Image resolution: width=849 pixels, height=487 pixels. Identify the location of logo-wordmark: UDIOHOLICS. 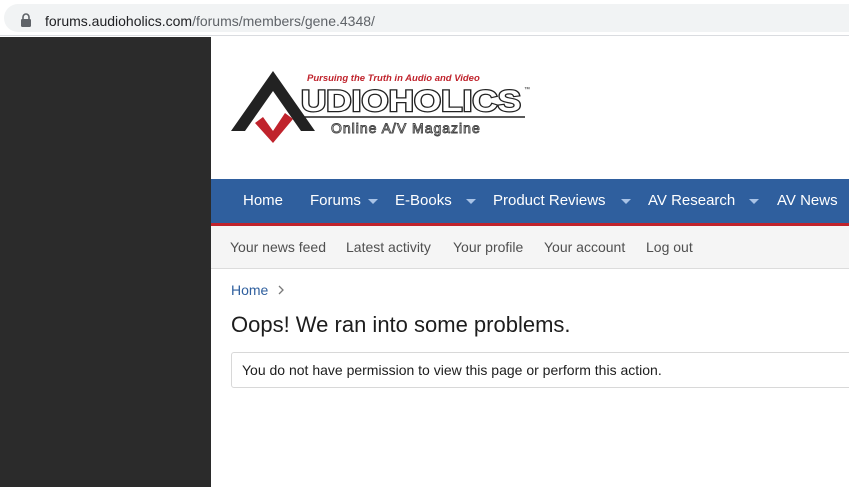
(411, 101).